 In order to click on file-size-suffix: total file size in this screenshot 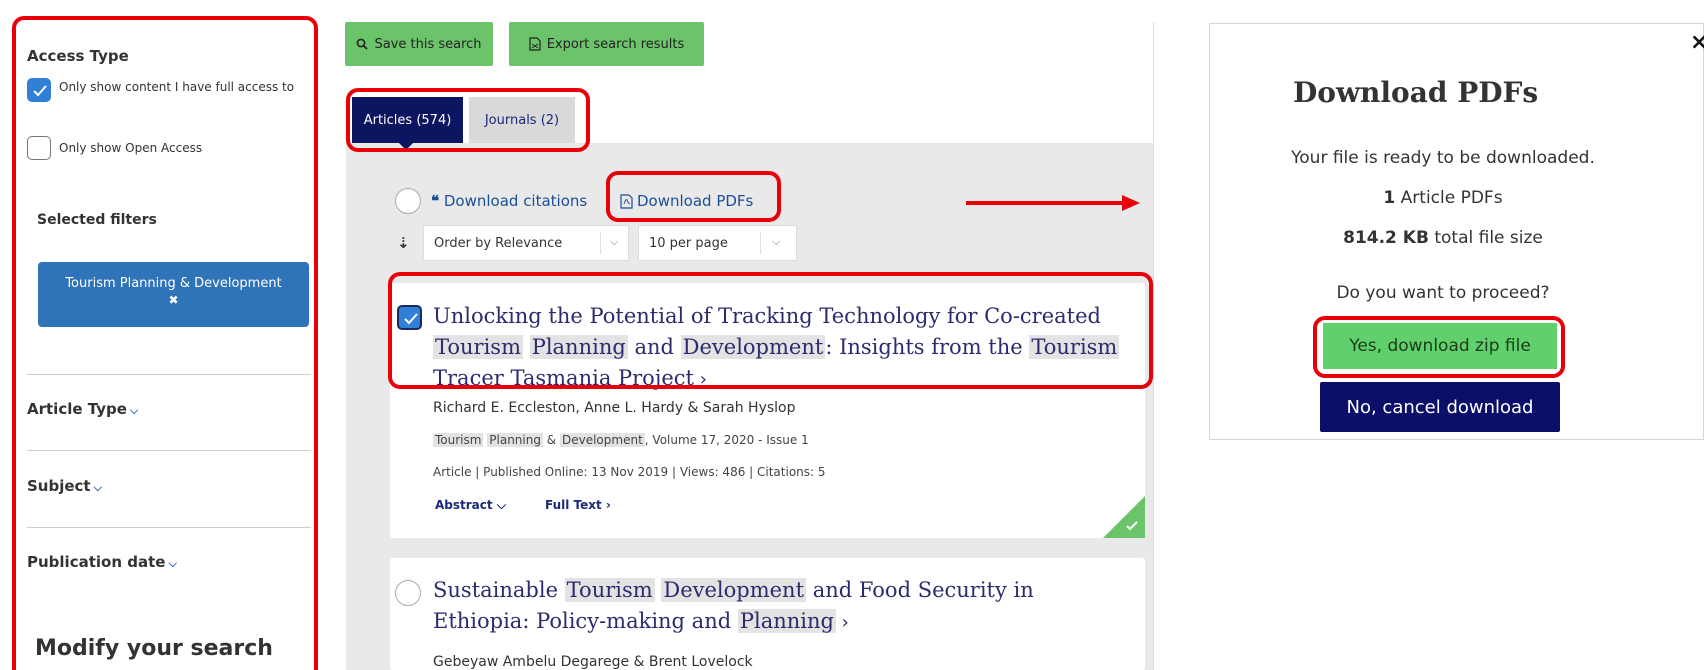, I will do `click(1485, 238)`.